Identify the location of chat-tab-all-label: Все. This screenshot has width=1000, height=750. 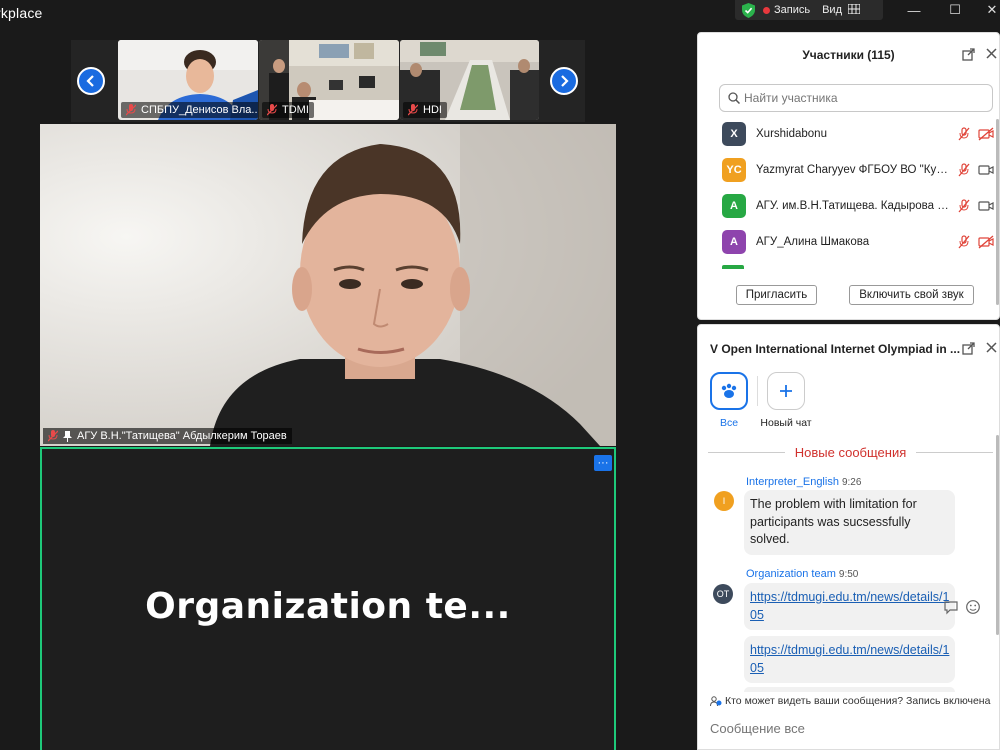
(729, 423).